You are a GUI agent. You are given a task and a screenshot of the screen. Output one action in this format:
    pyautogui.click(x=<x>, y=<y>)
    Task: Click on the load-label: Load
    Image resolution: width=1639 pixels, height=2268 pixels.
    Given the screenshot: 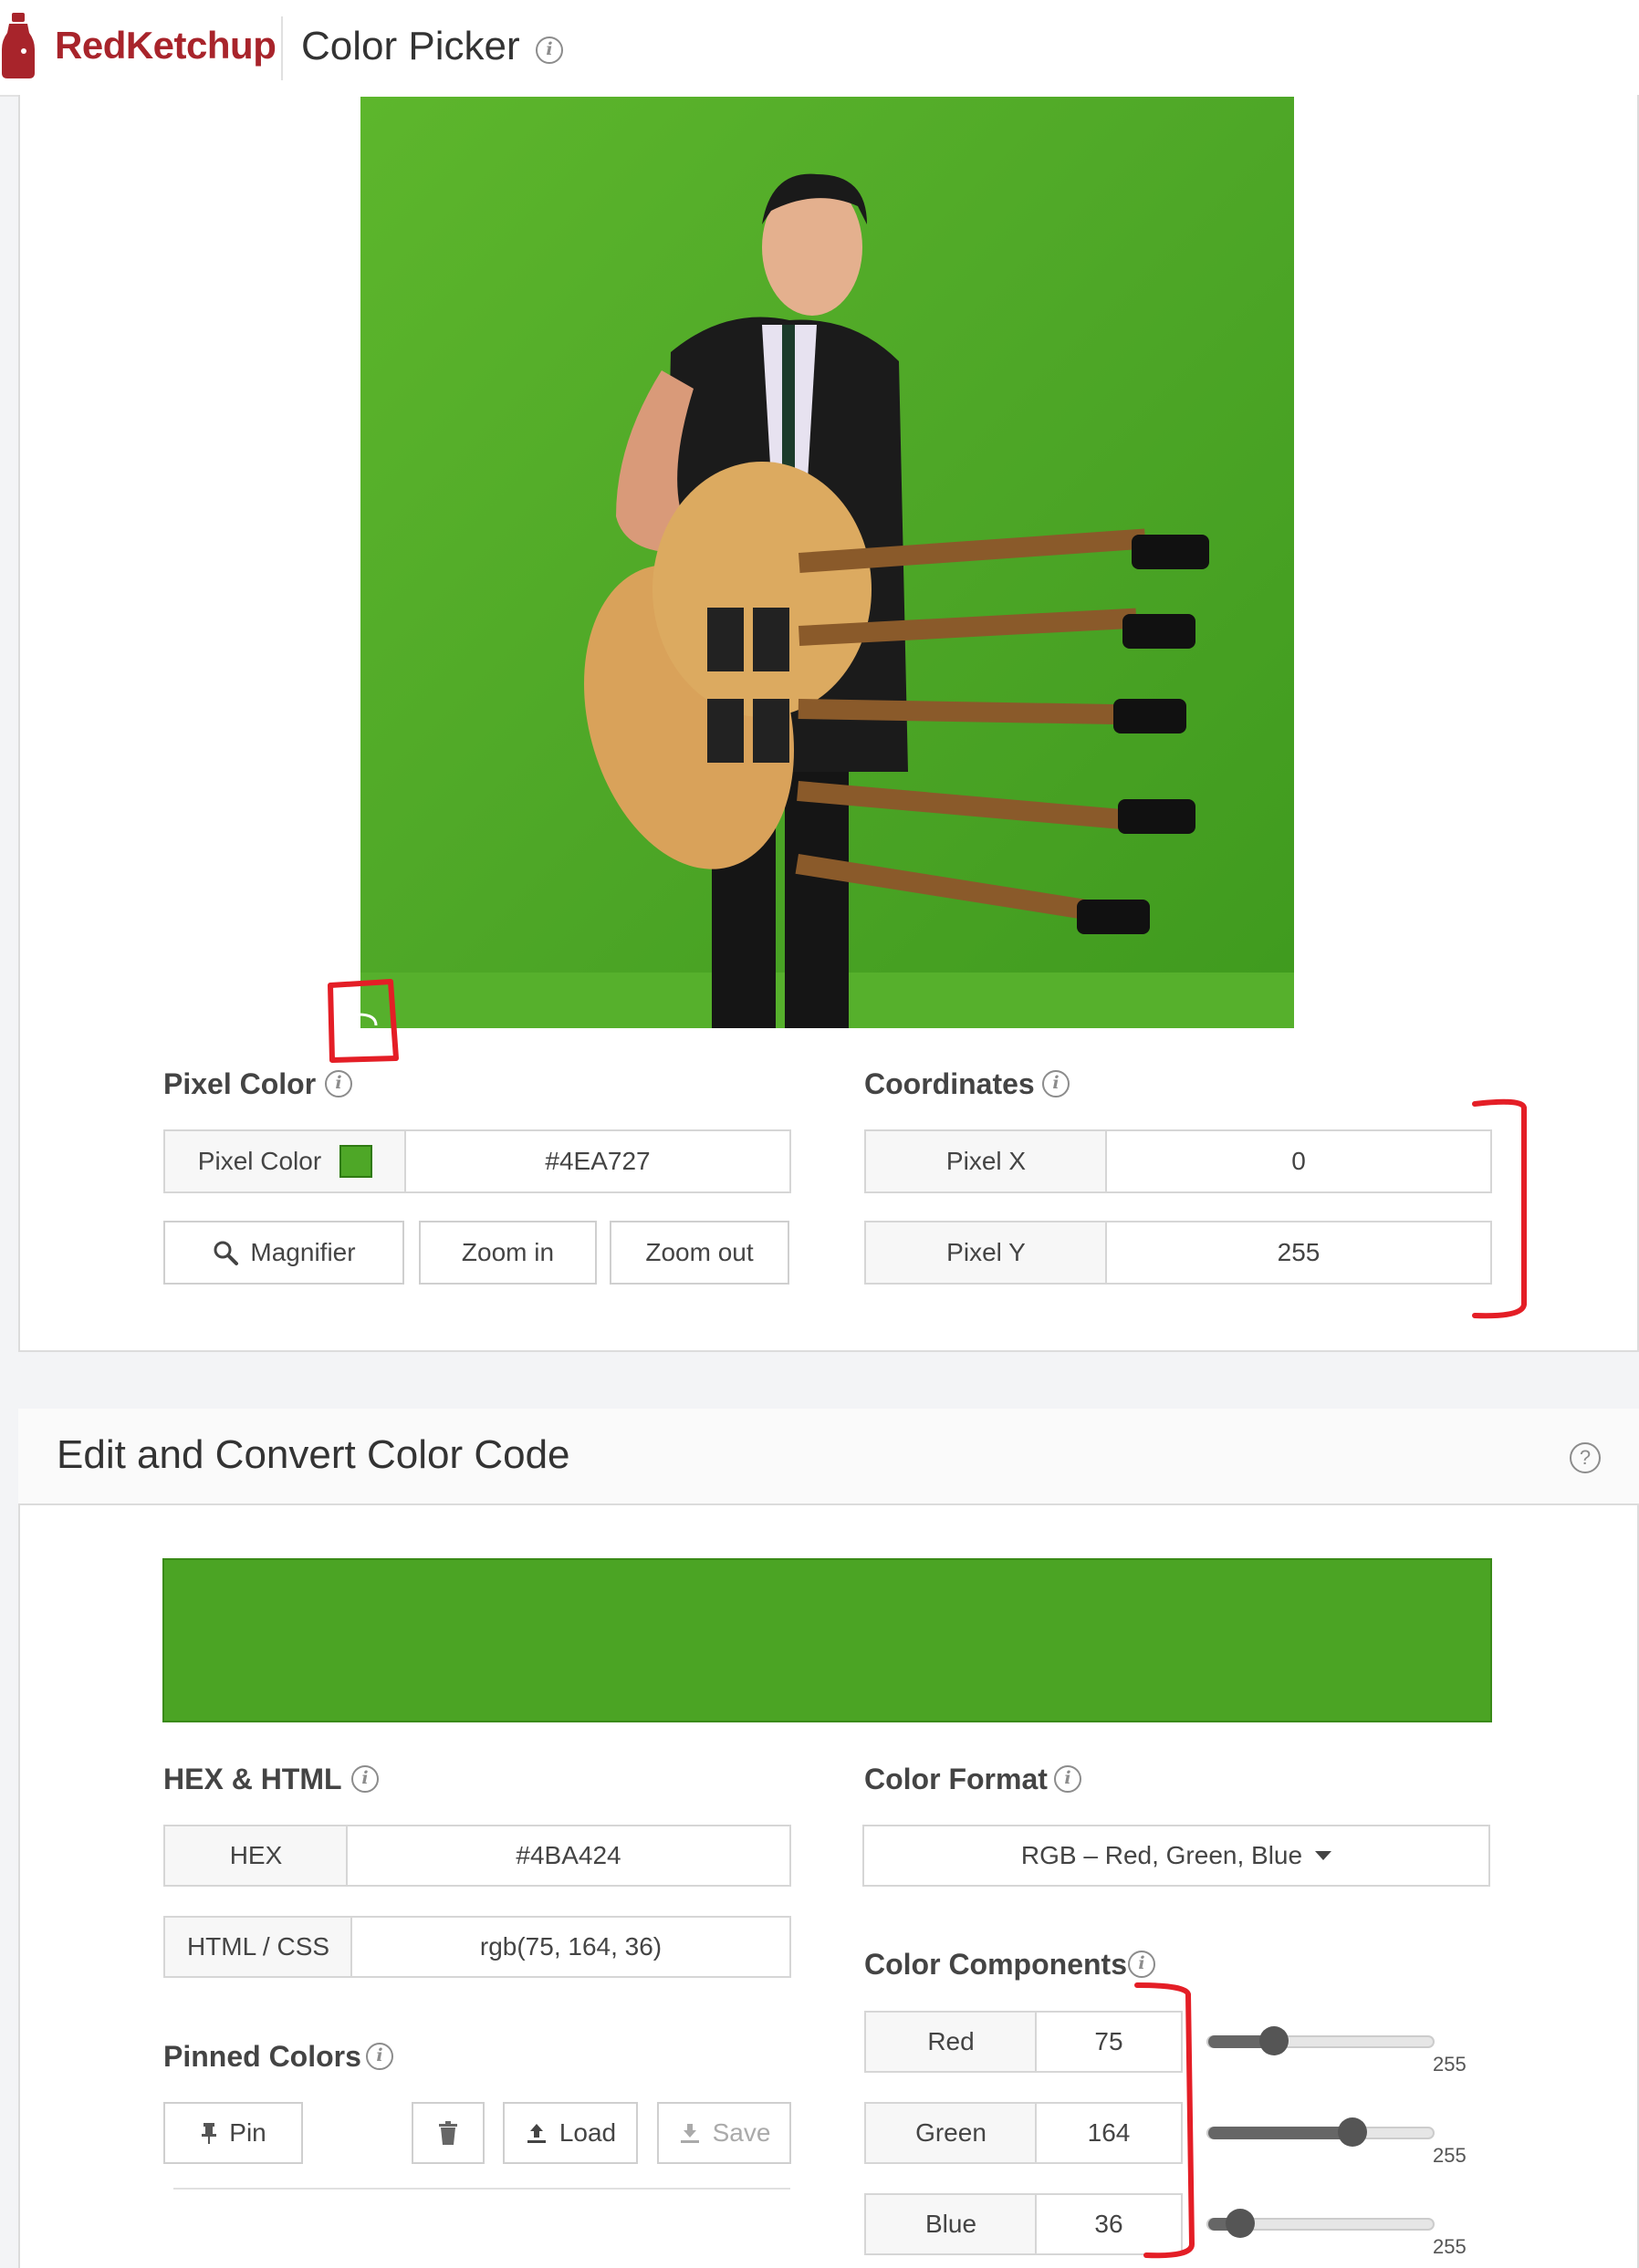 What is the action you would take?
    pyautogui.click(x=588, y=2132)
    